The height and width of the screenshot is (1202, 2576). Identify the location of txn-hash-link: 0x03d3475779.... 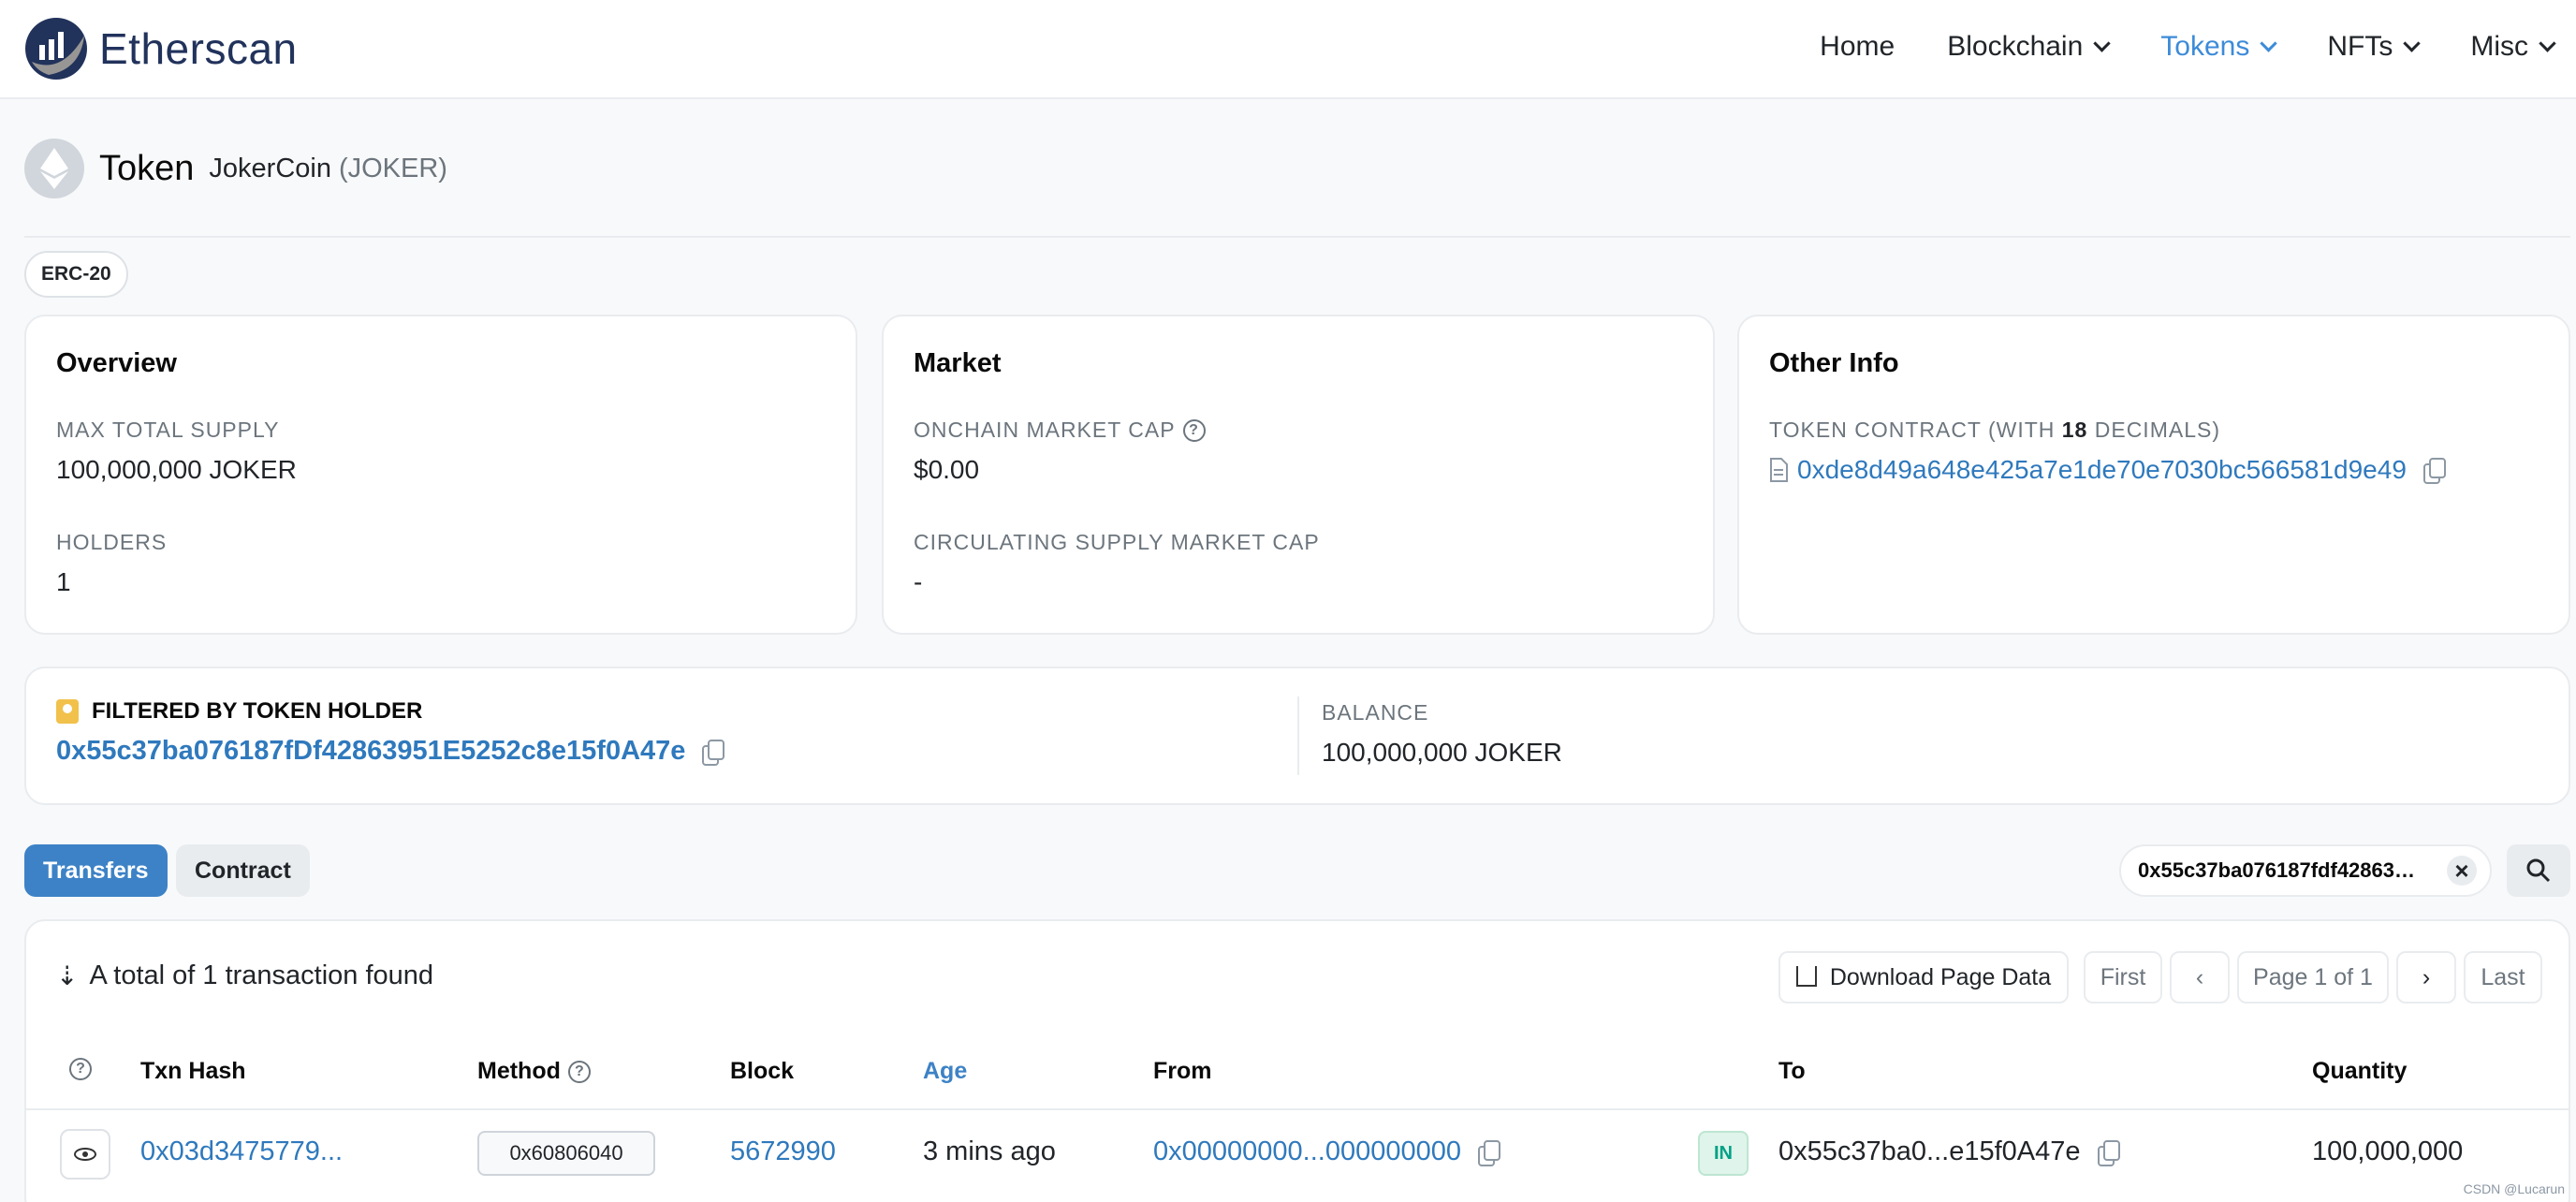
(241, 1151).